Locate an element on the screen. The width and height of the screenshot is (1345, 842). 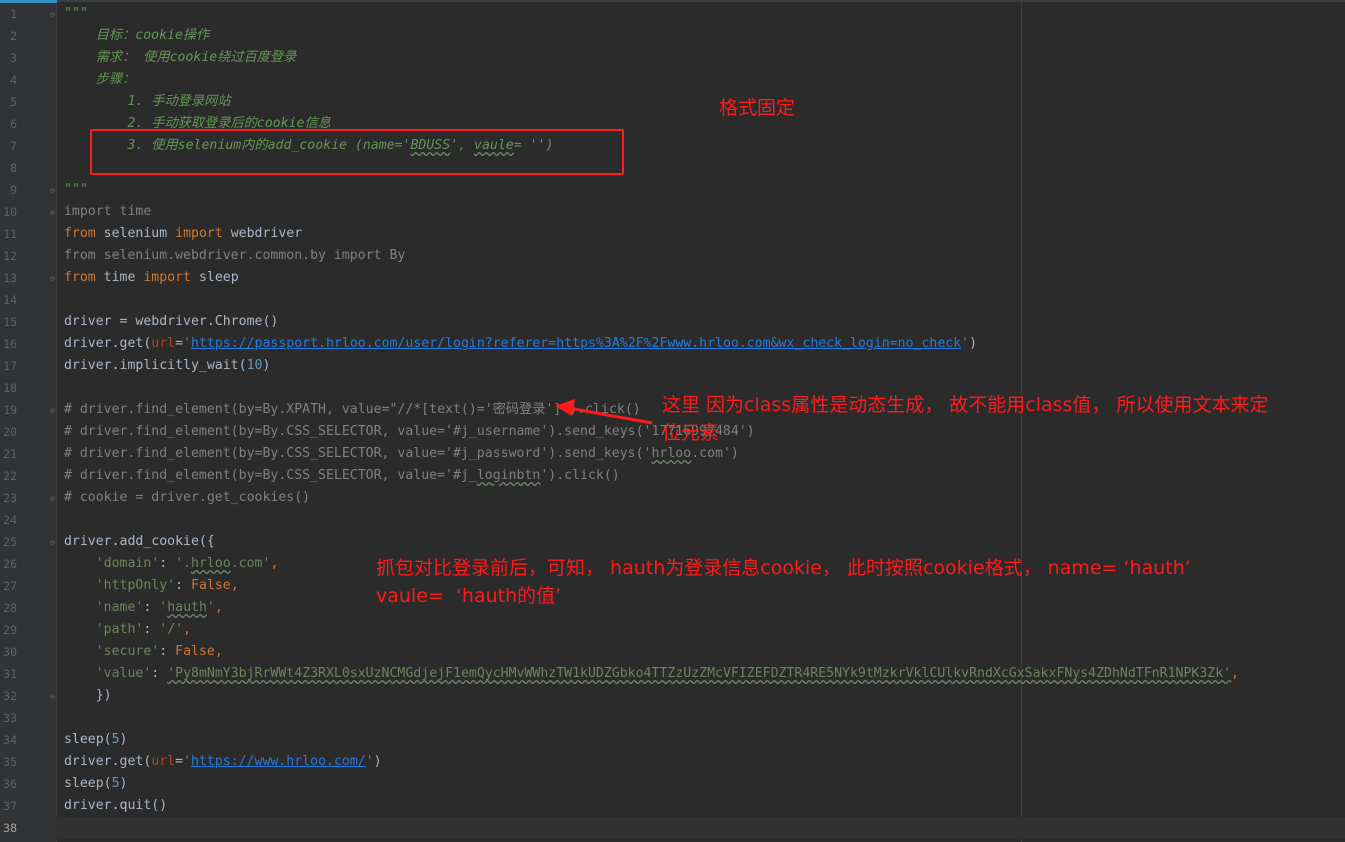
code-token: 目标：cookie操作 is located at coordinates (152, 35).